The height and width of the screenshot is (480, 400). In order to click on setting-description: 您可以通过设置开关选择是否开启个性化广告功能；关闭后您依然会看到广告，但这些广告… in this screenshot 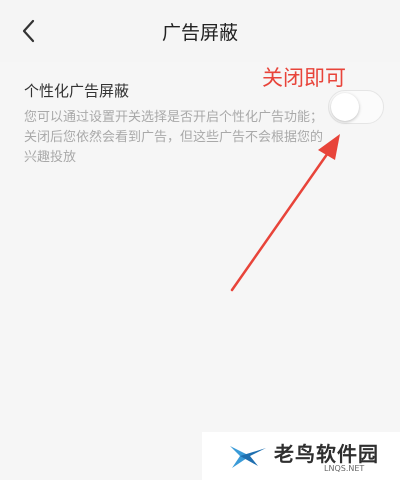, I will do `click(174, 137)`.